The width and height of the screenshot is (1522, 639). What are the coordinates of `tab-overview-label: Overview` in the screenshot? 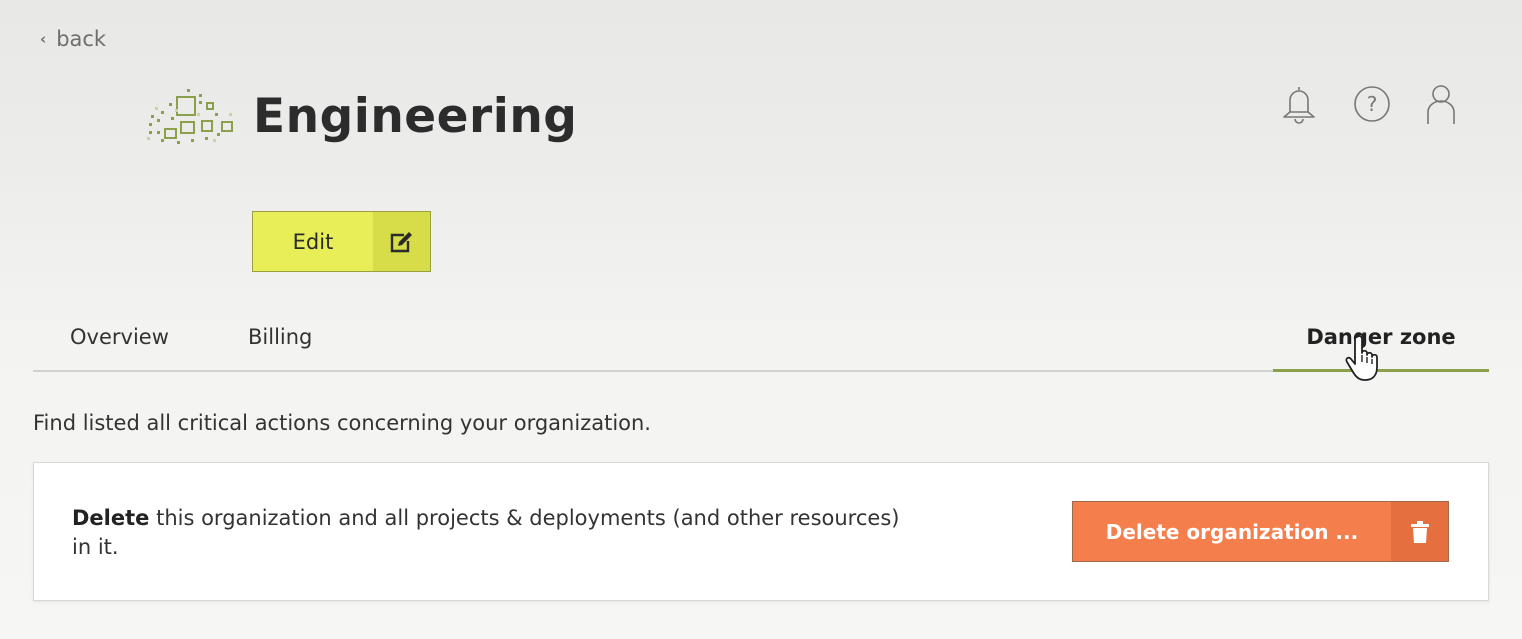 It's located at (119, 337).